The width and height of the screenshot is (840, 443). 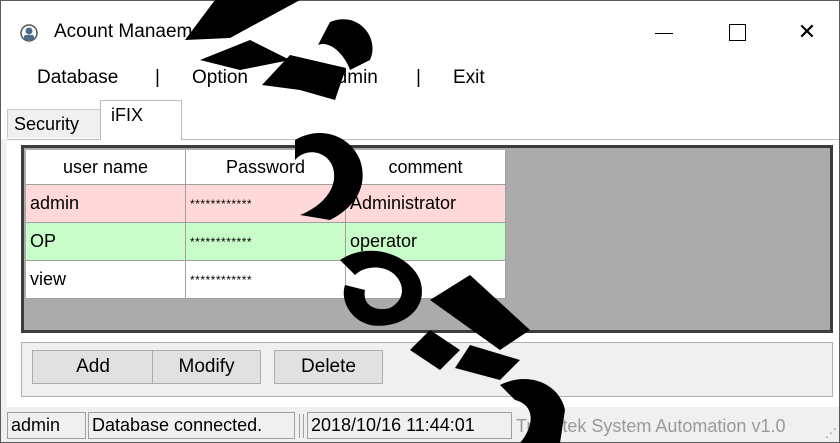 I want to click on table-row: OP ************ operator, so click(x=266, y=242).